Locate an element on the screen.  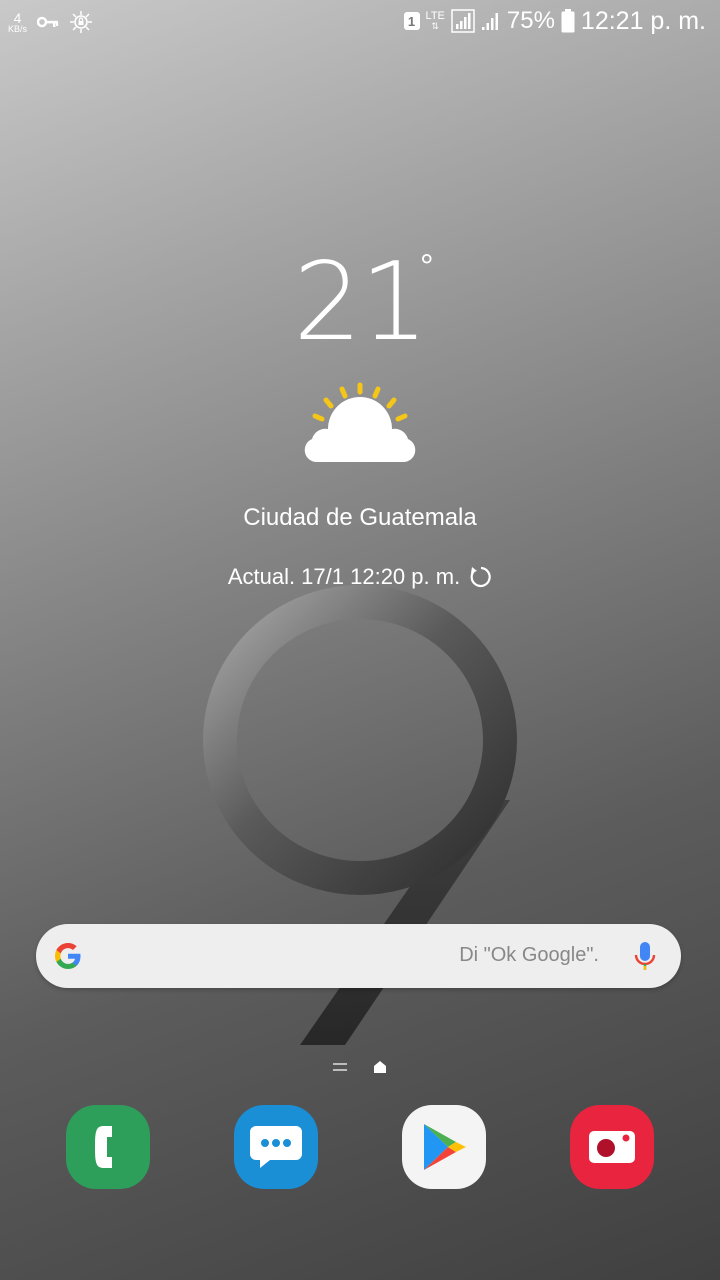
page-indicator is located at coordinates (360, 1067).